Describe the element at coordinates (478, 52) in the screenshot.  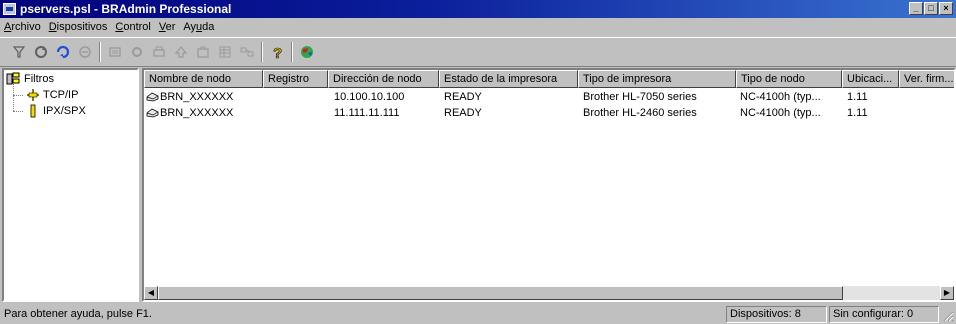
I see `toolbar: ?` at that location.